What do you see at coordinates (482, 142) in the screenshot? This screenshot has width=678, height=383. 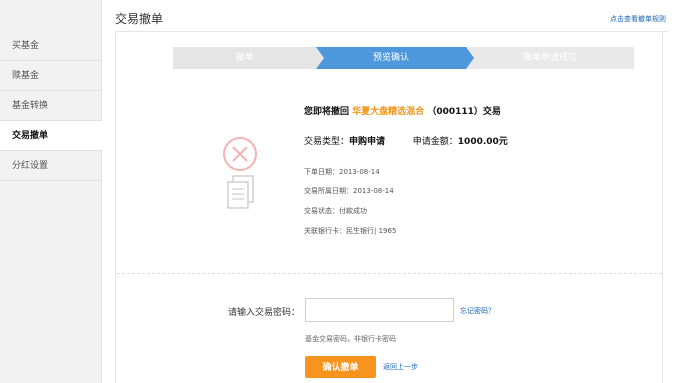 I see `amount-value: 1000.00元` at bounding box center [482, 142].